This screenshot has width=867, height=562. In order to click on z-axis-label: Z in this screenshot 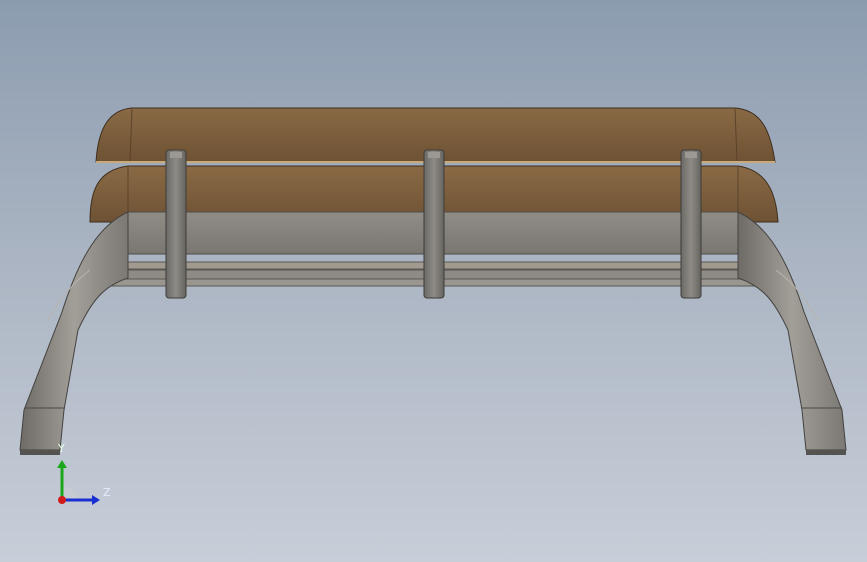, I will do `click(107, 492)`.